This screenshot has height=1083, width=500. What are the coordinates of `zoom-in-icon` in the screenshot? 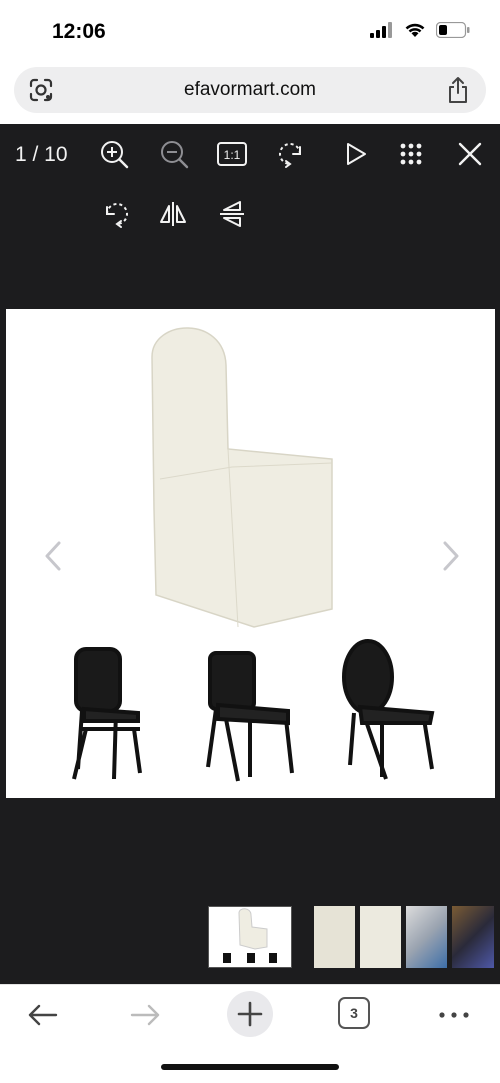 It's located at (114, 154).